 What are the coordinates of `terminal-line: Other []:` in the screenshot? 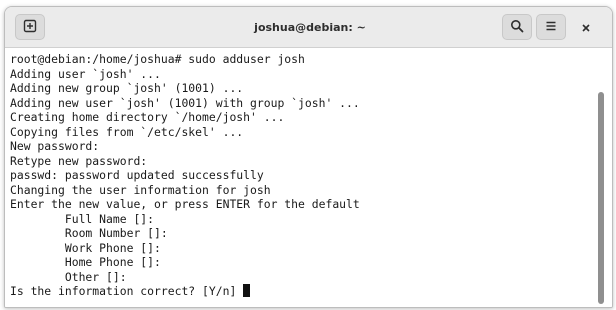 It's located at (68, 276).